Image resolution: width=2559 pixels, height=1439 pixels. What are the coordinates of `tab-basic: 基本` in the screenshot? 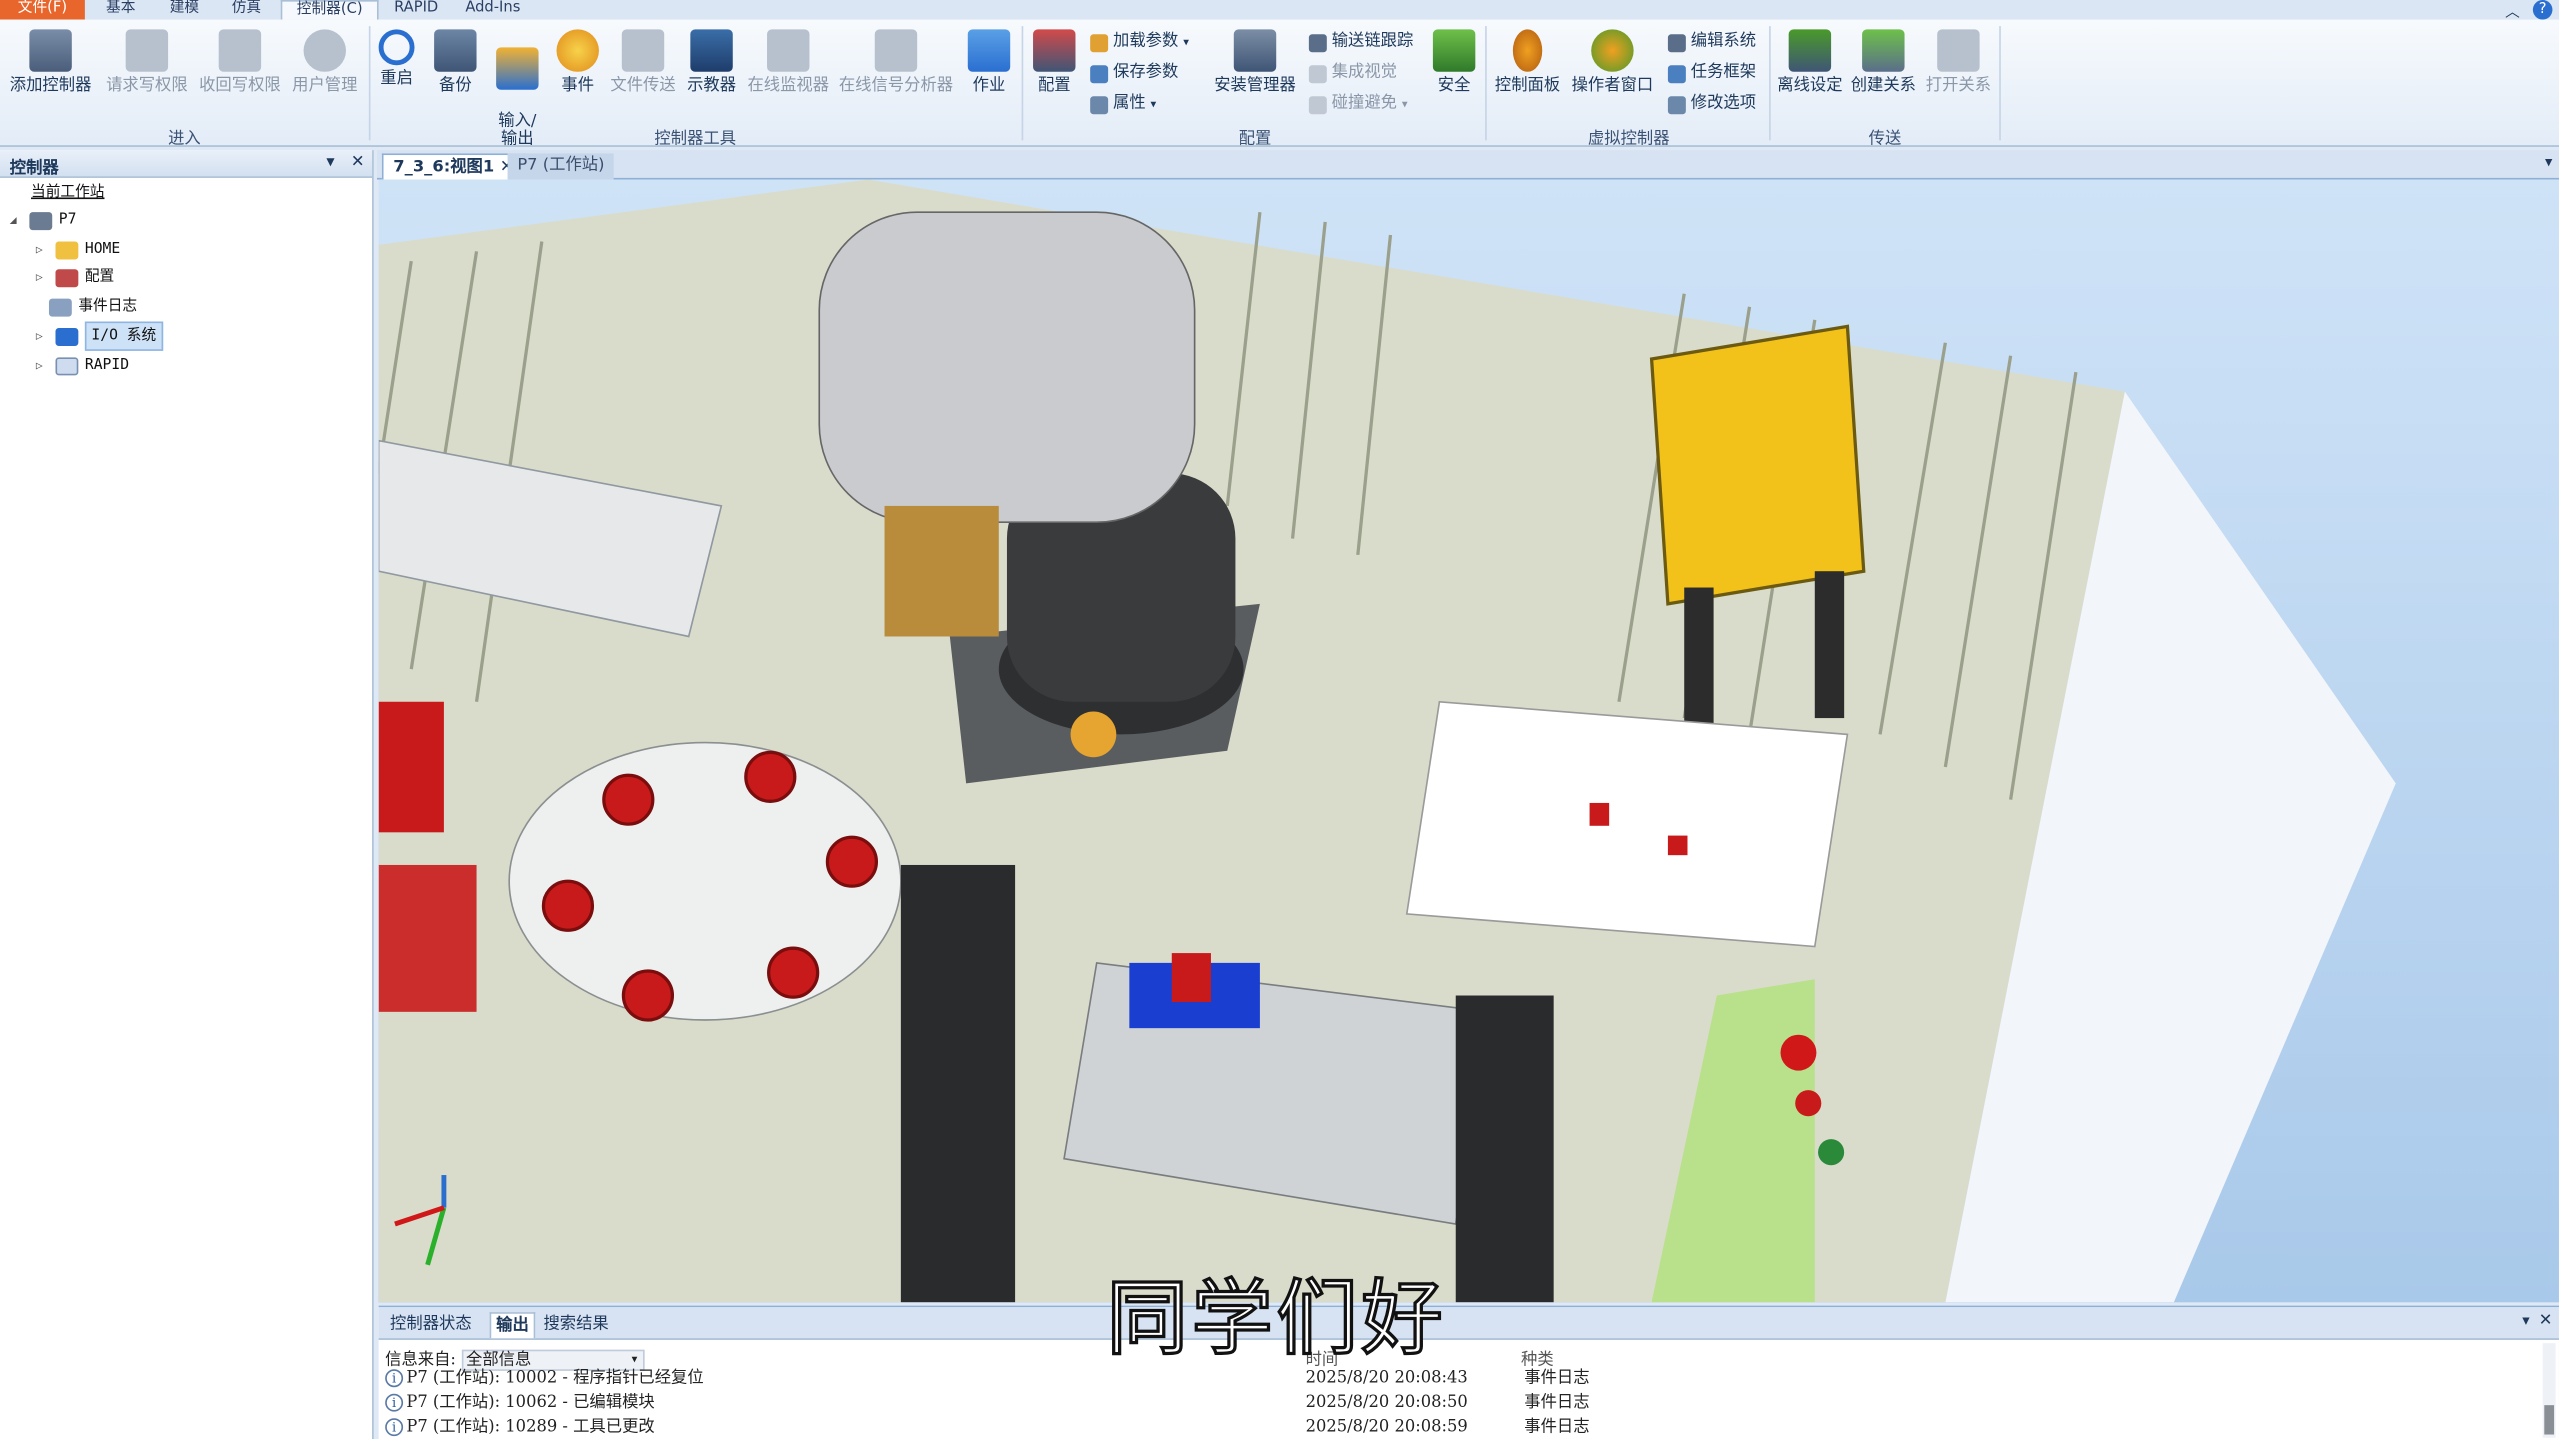 It's located at (121, 10).